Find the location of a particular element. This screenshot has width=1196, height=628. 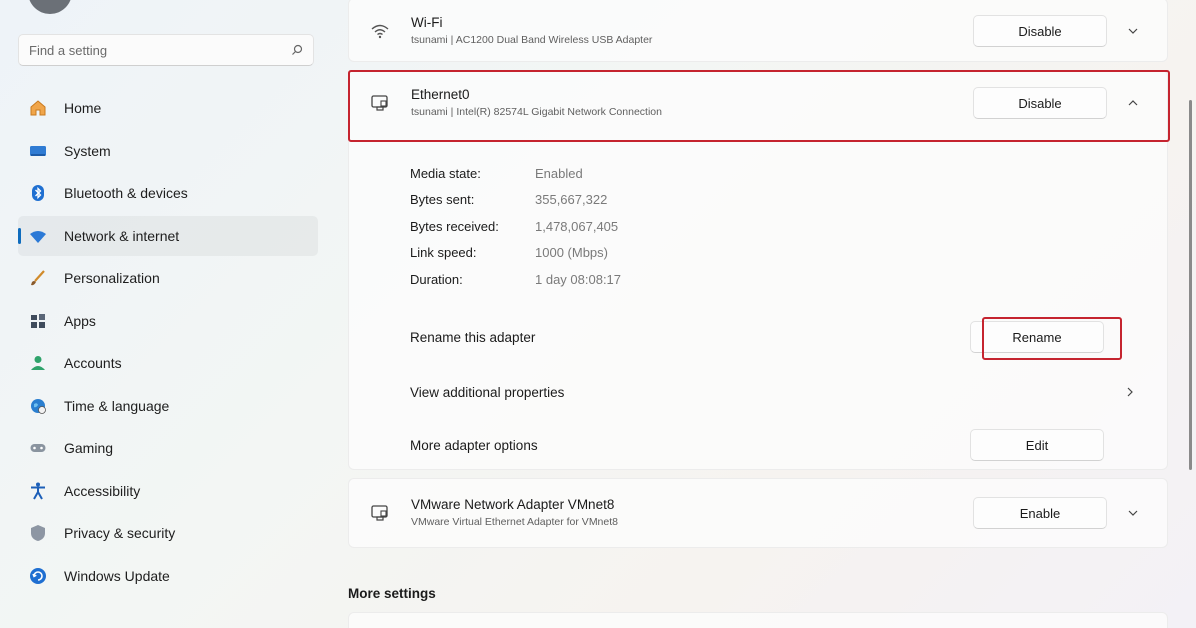

detail-label: Link speed: is located at coordinates (443, 253).